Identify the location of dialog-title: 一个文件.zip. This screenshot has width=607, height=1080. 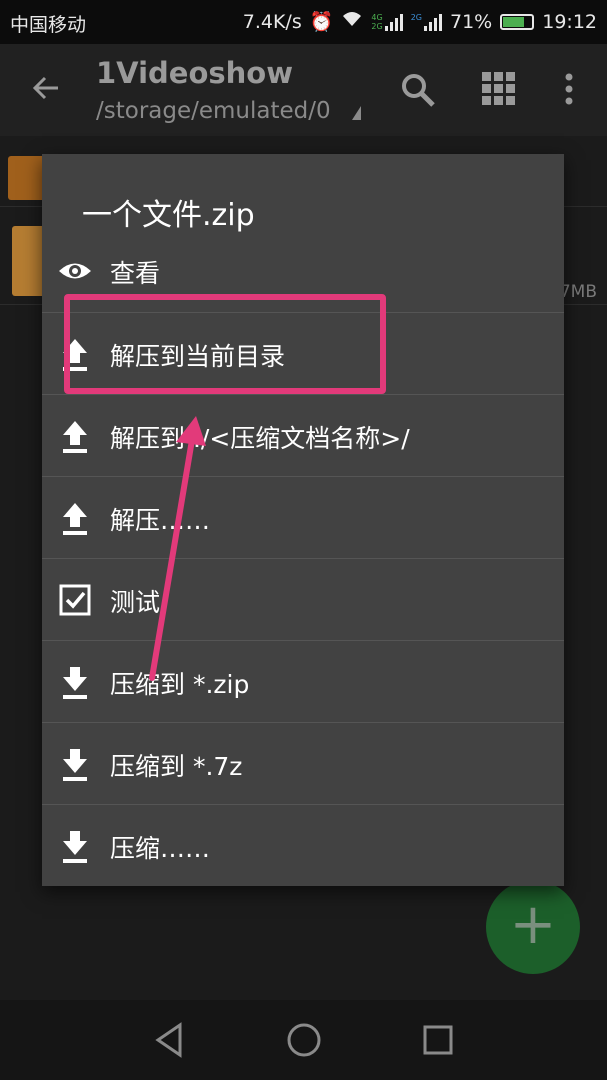
(168, 215).